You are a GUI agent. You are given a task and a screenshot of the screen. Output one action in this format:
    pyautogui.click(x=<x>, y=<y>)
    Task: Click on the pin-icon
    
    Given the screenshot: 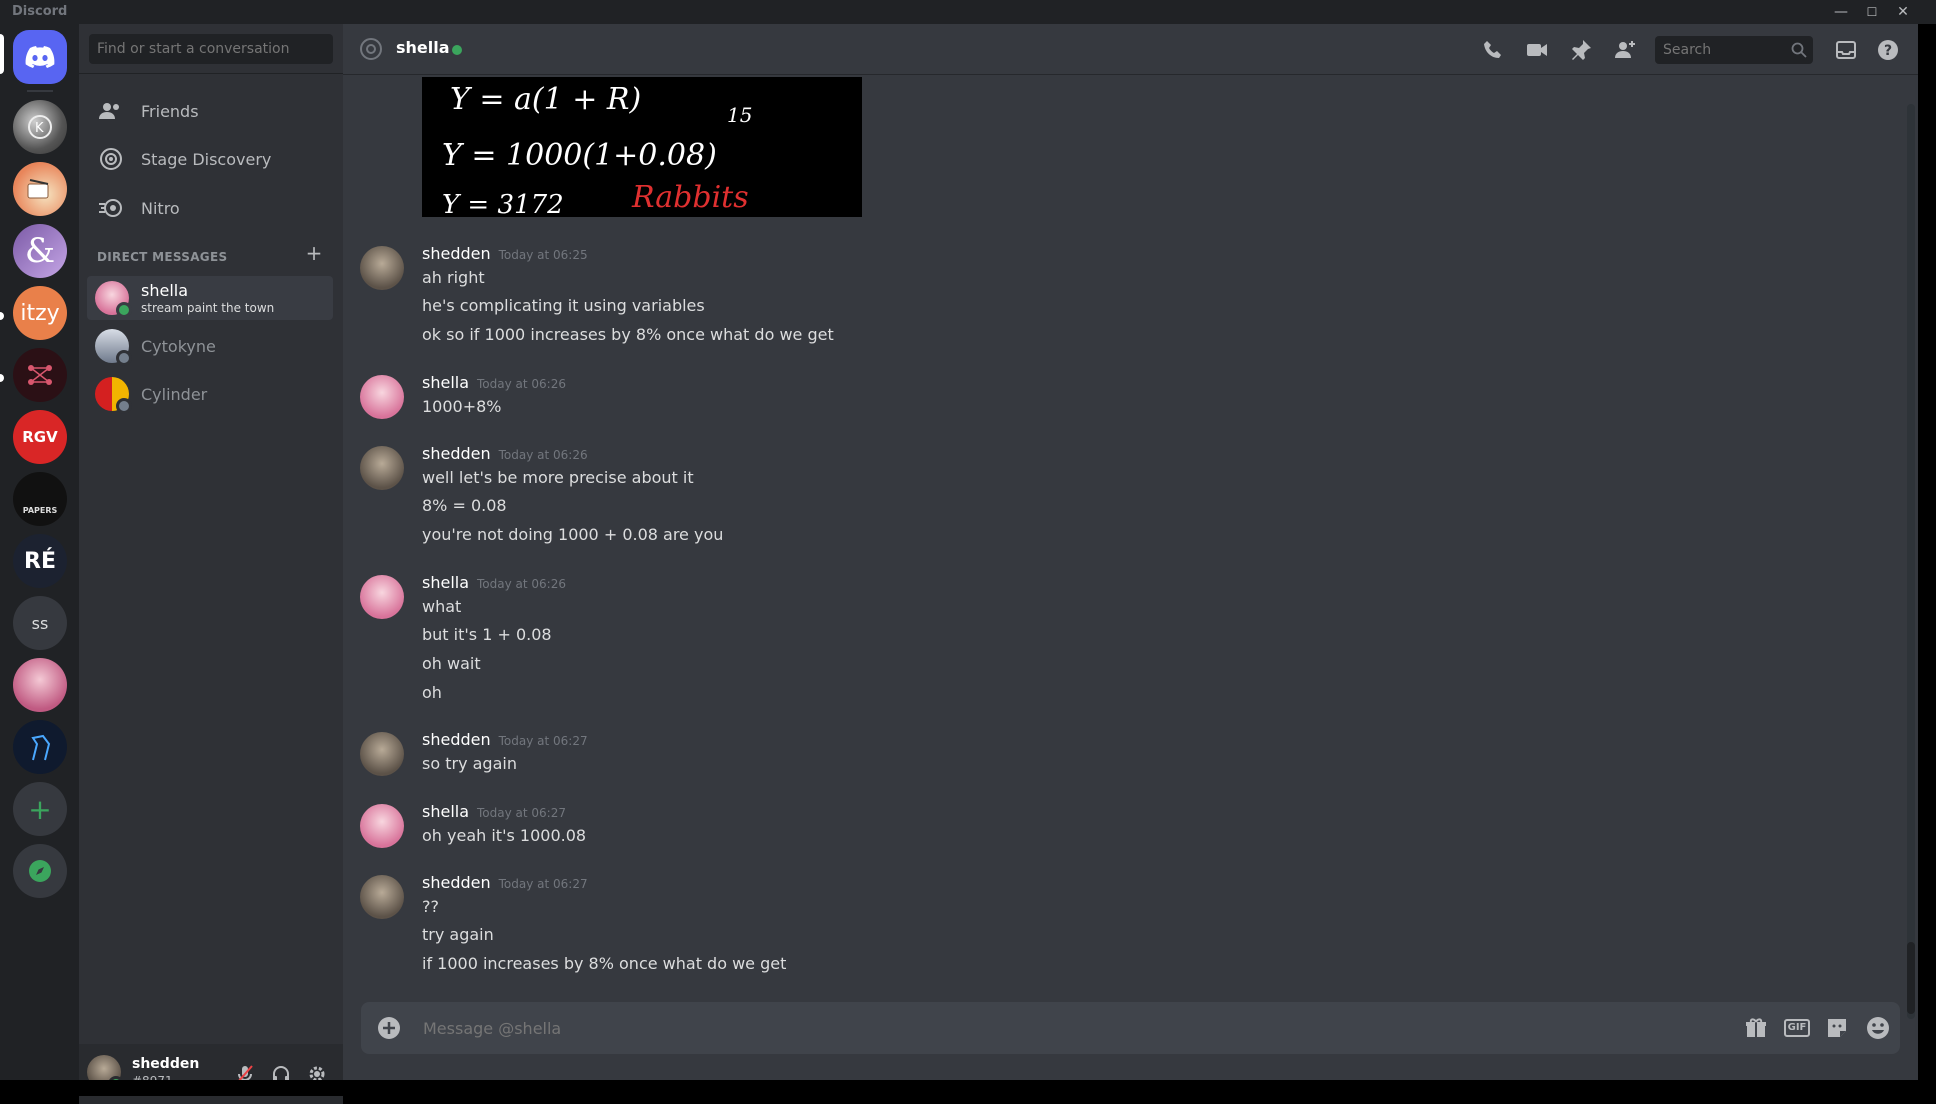 What is the action you would take?
    pyautogui.click(x=1581, y=50)
    